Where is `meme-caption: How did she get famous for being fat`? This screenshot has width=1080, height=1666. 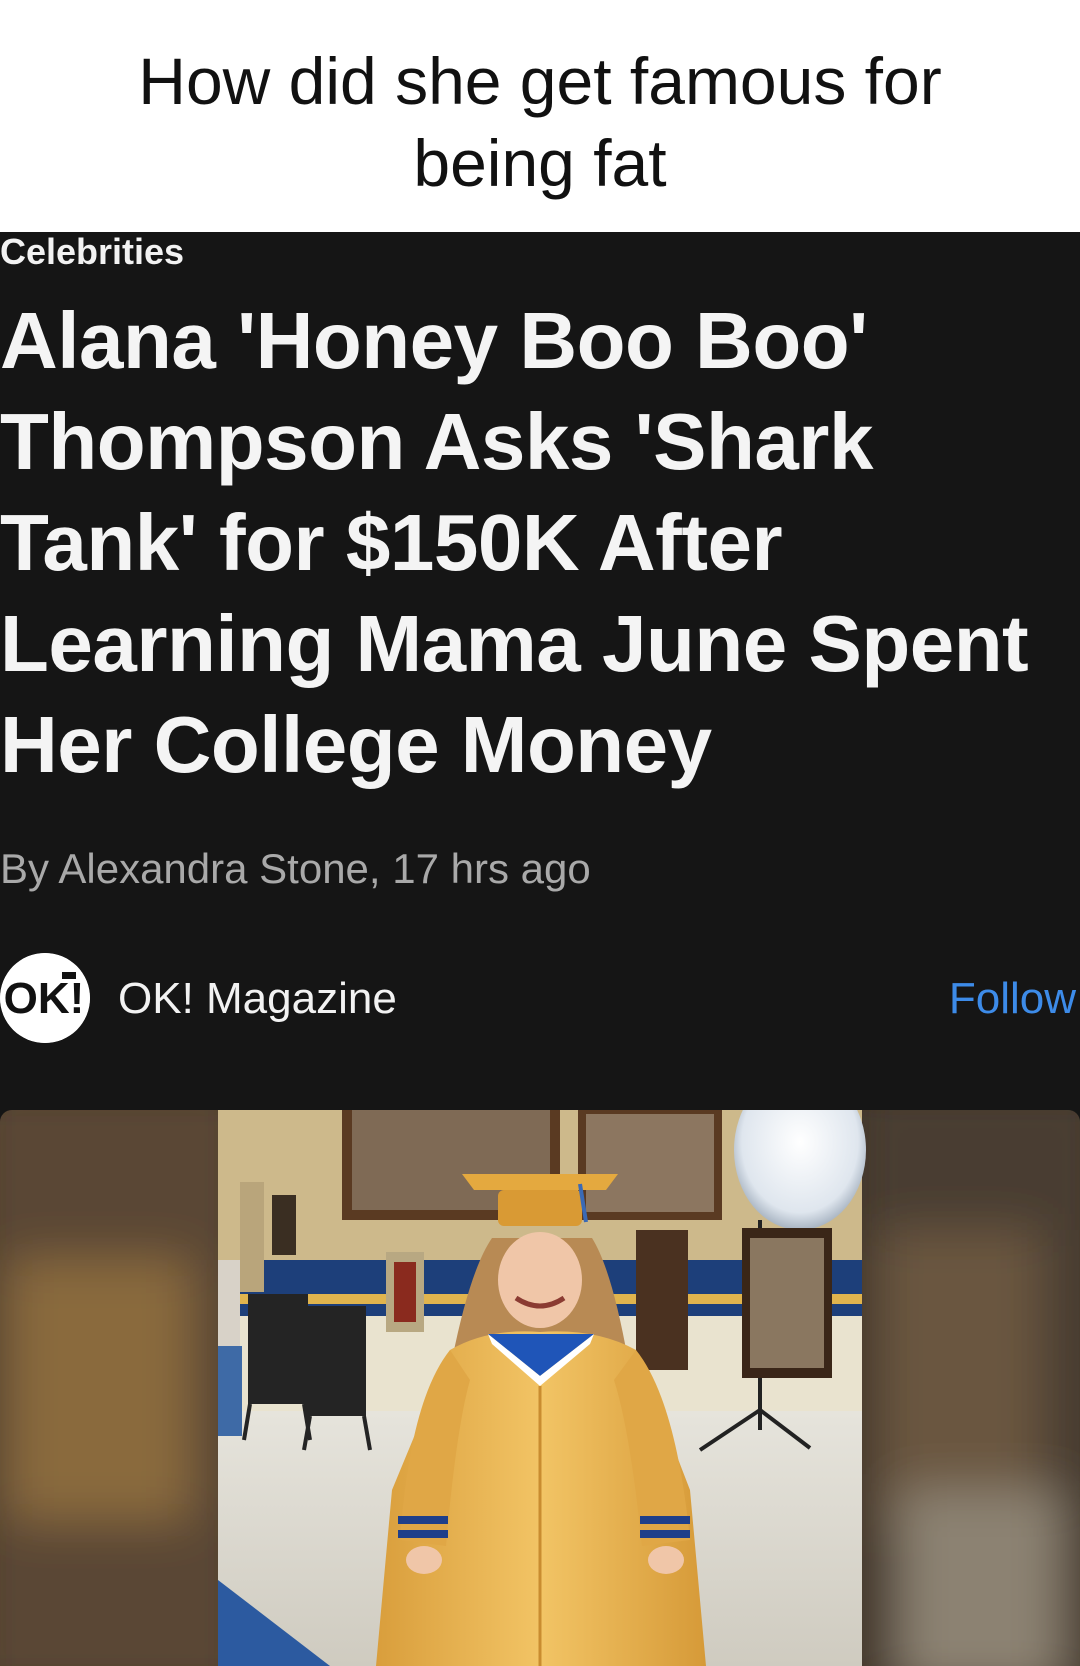 meme-caption: How did she get famous for being fat is located at coordinates (540, 116).